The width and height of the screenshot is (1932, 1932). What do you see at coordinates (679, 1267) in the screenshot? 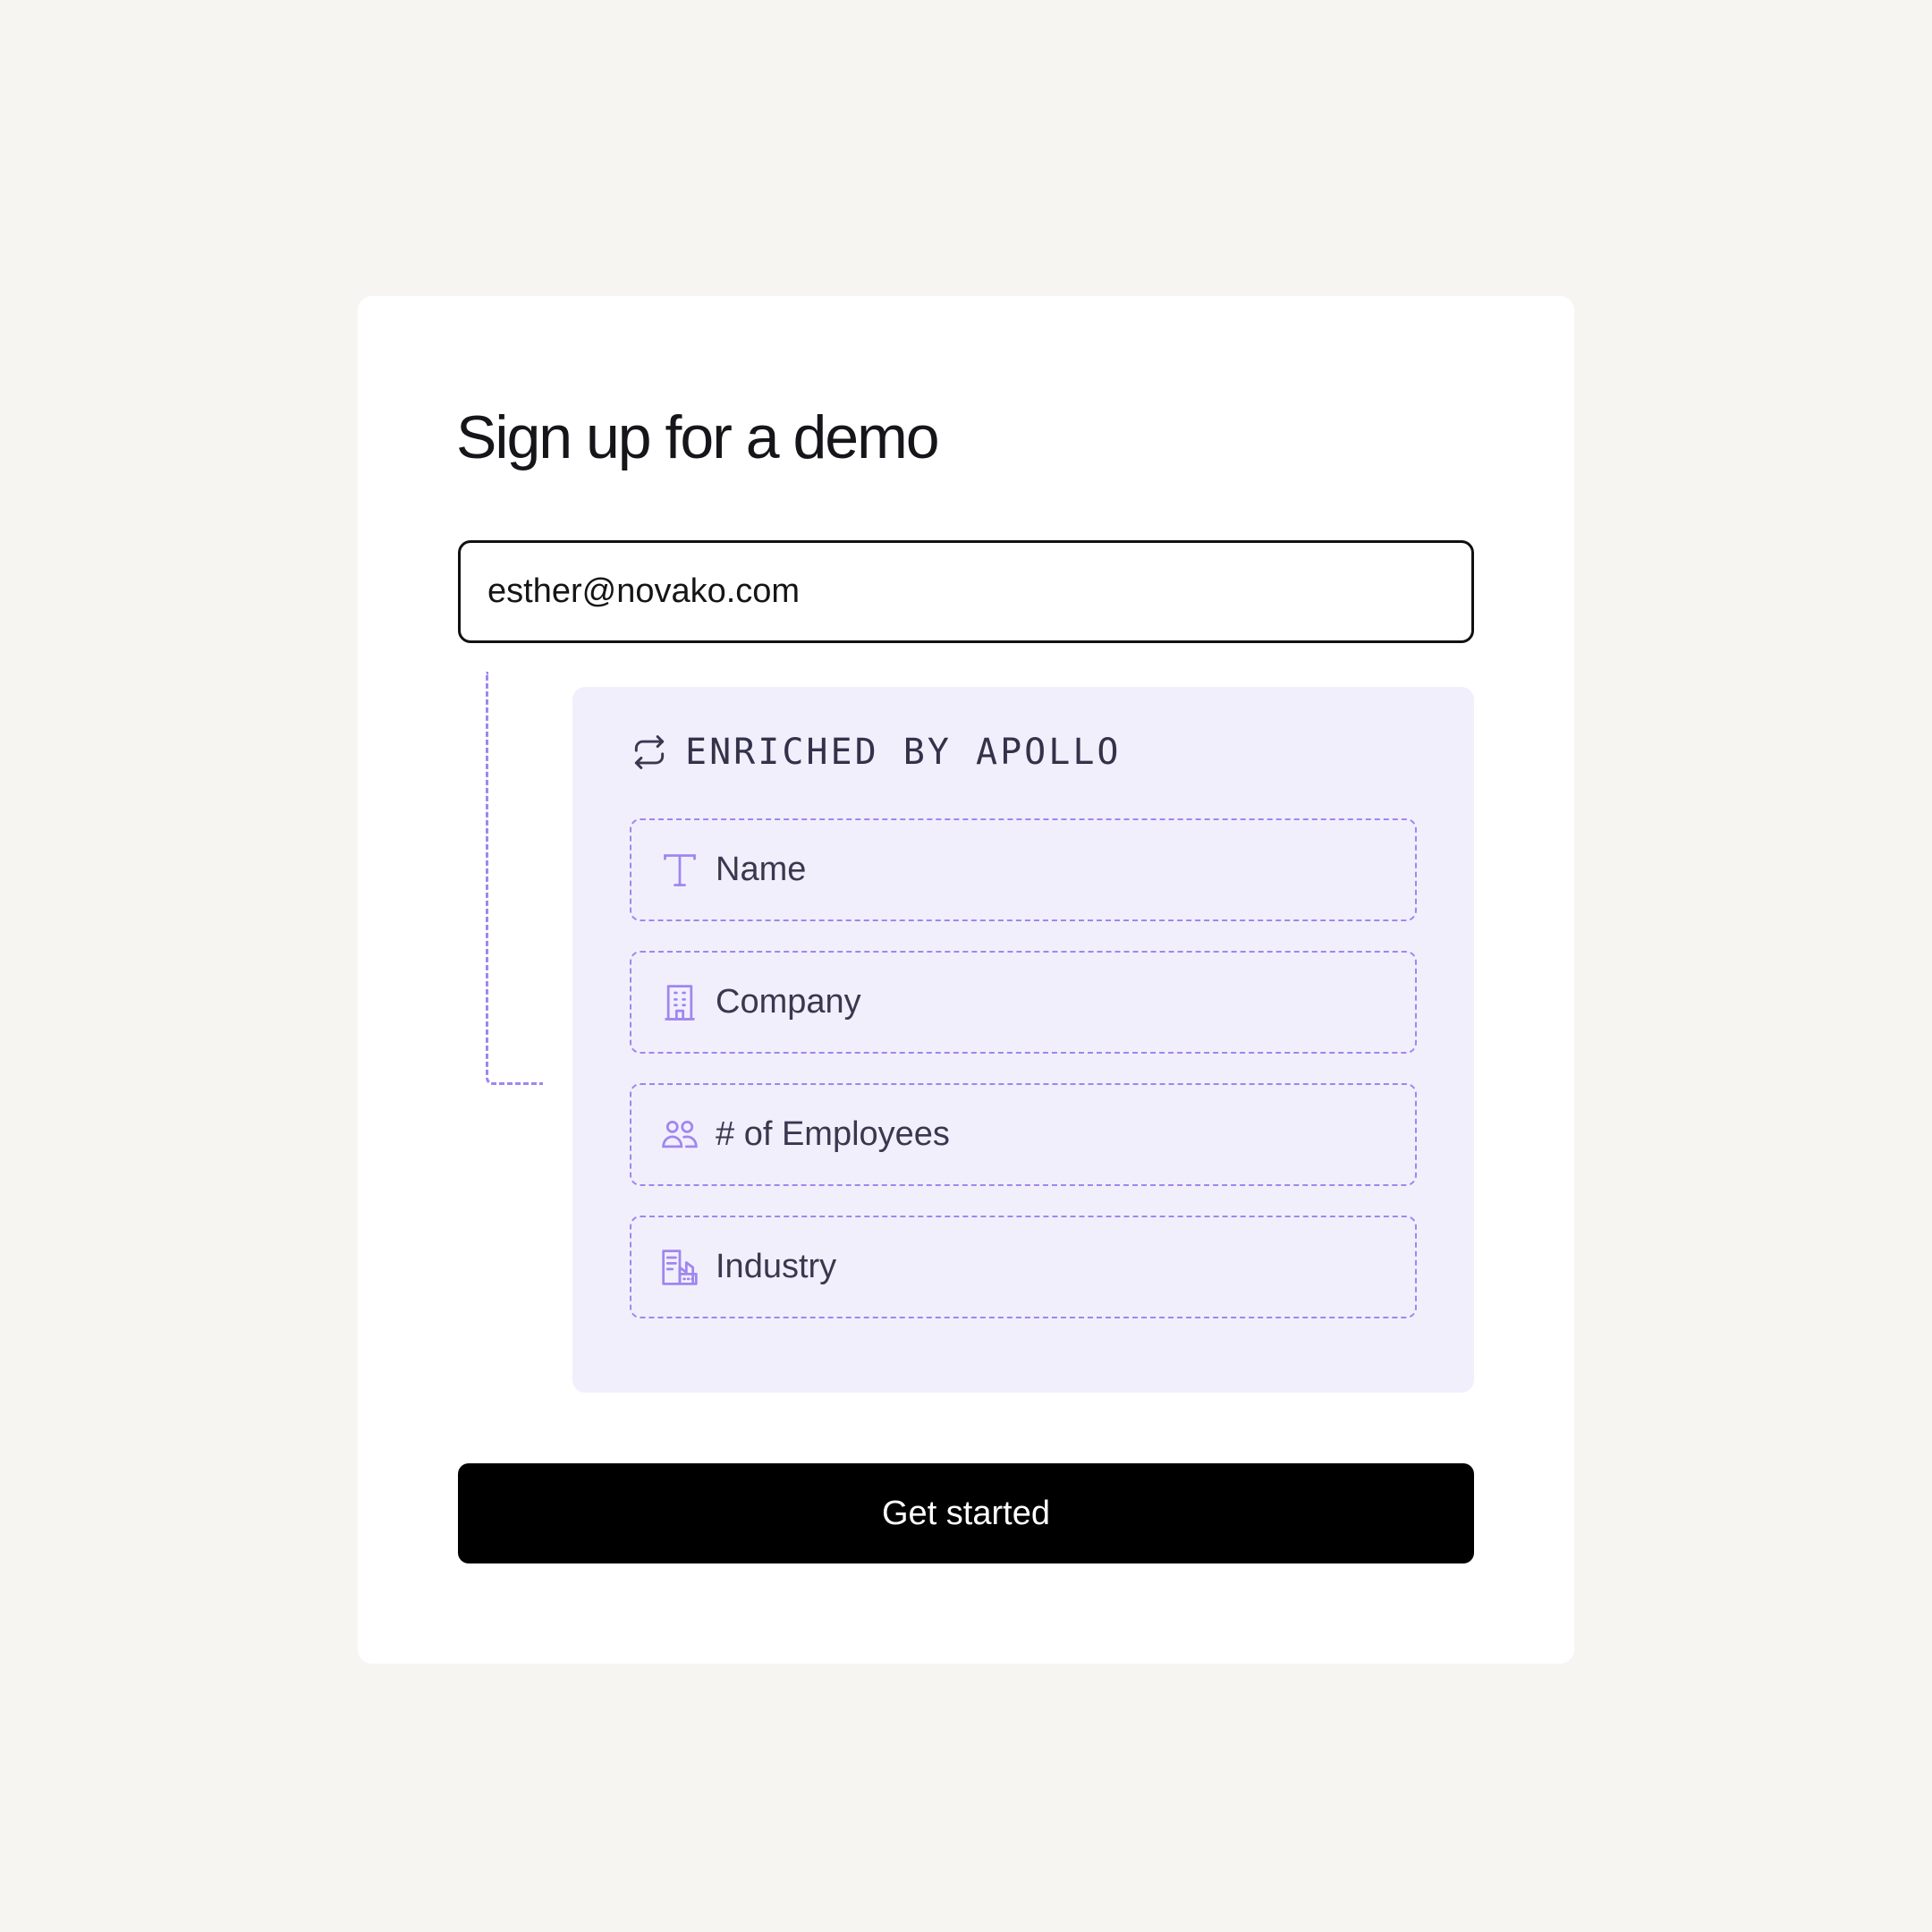
I see `factory-icon` at bounding box center [679, 1267].